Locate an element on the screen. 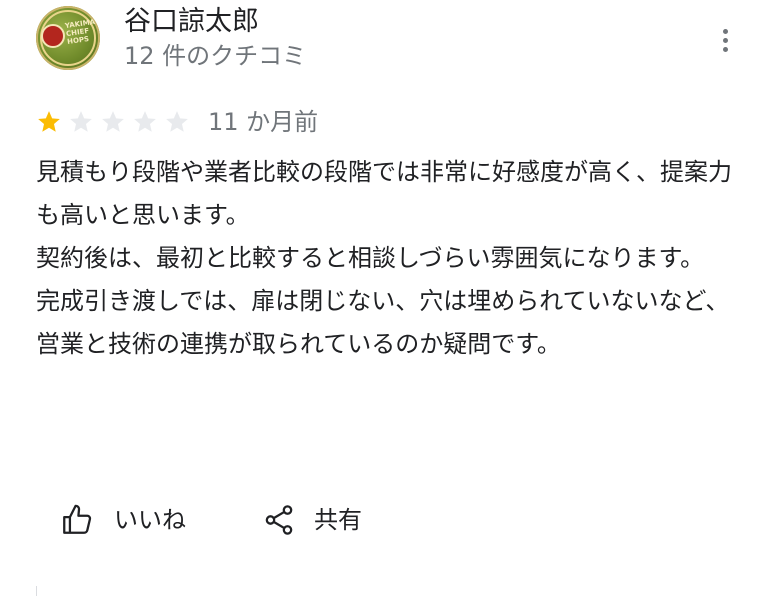  reviewer-avatar: YAKIMA CHIEF HOPS is located at coordinates (68, 38).